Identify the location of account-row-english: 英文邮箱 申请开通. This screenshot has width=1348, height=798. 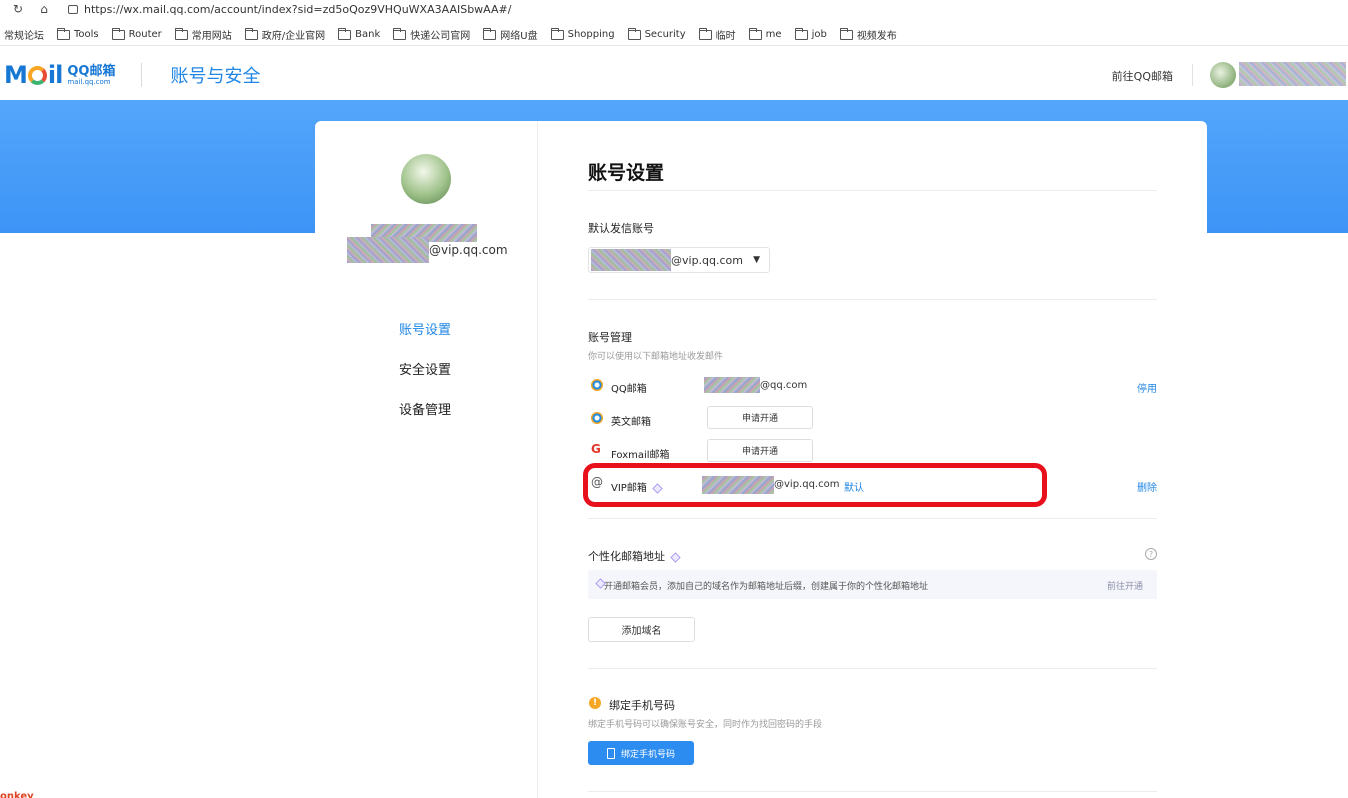
(872, 419).